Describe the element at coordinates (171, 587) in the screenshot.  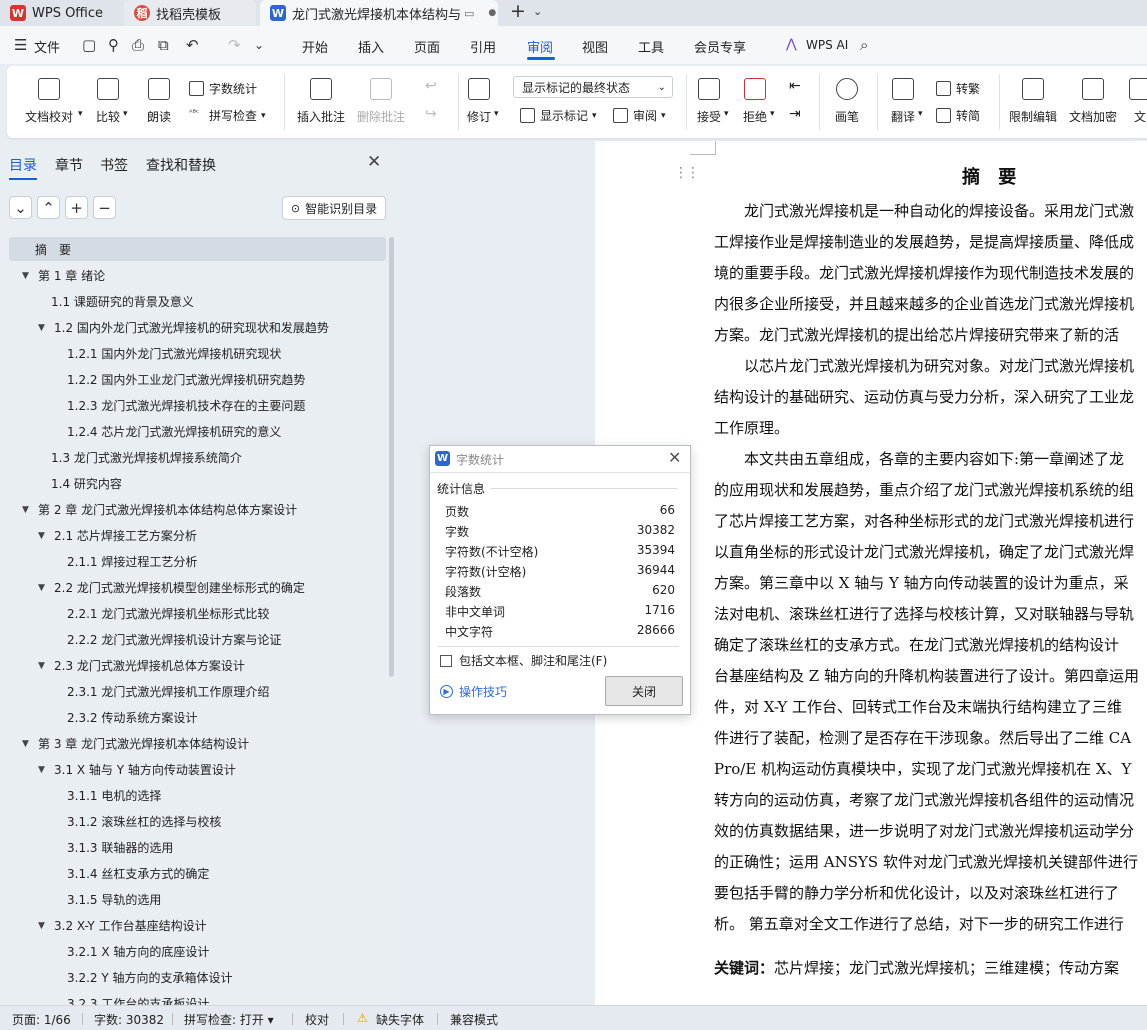
I see `toc-item: ▼ 2.2 龙门式激光焊接机模型创建坐标形式的确定` at that location.